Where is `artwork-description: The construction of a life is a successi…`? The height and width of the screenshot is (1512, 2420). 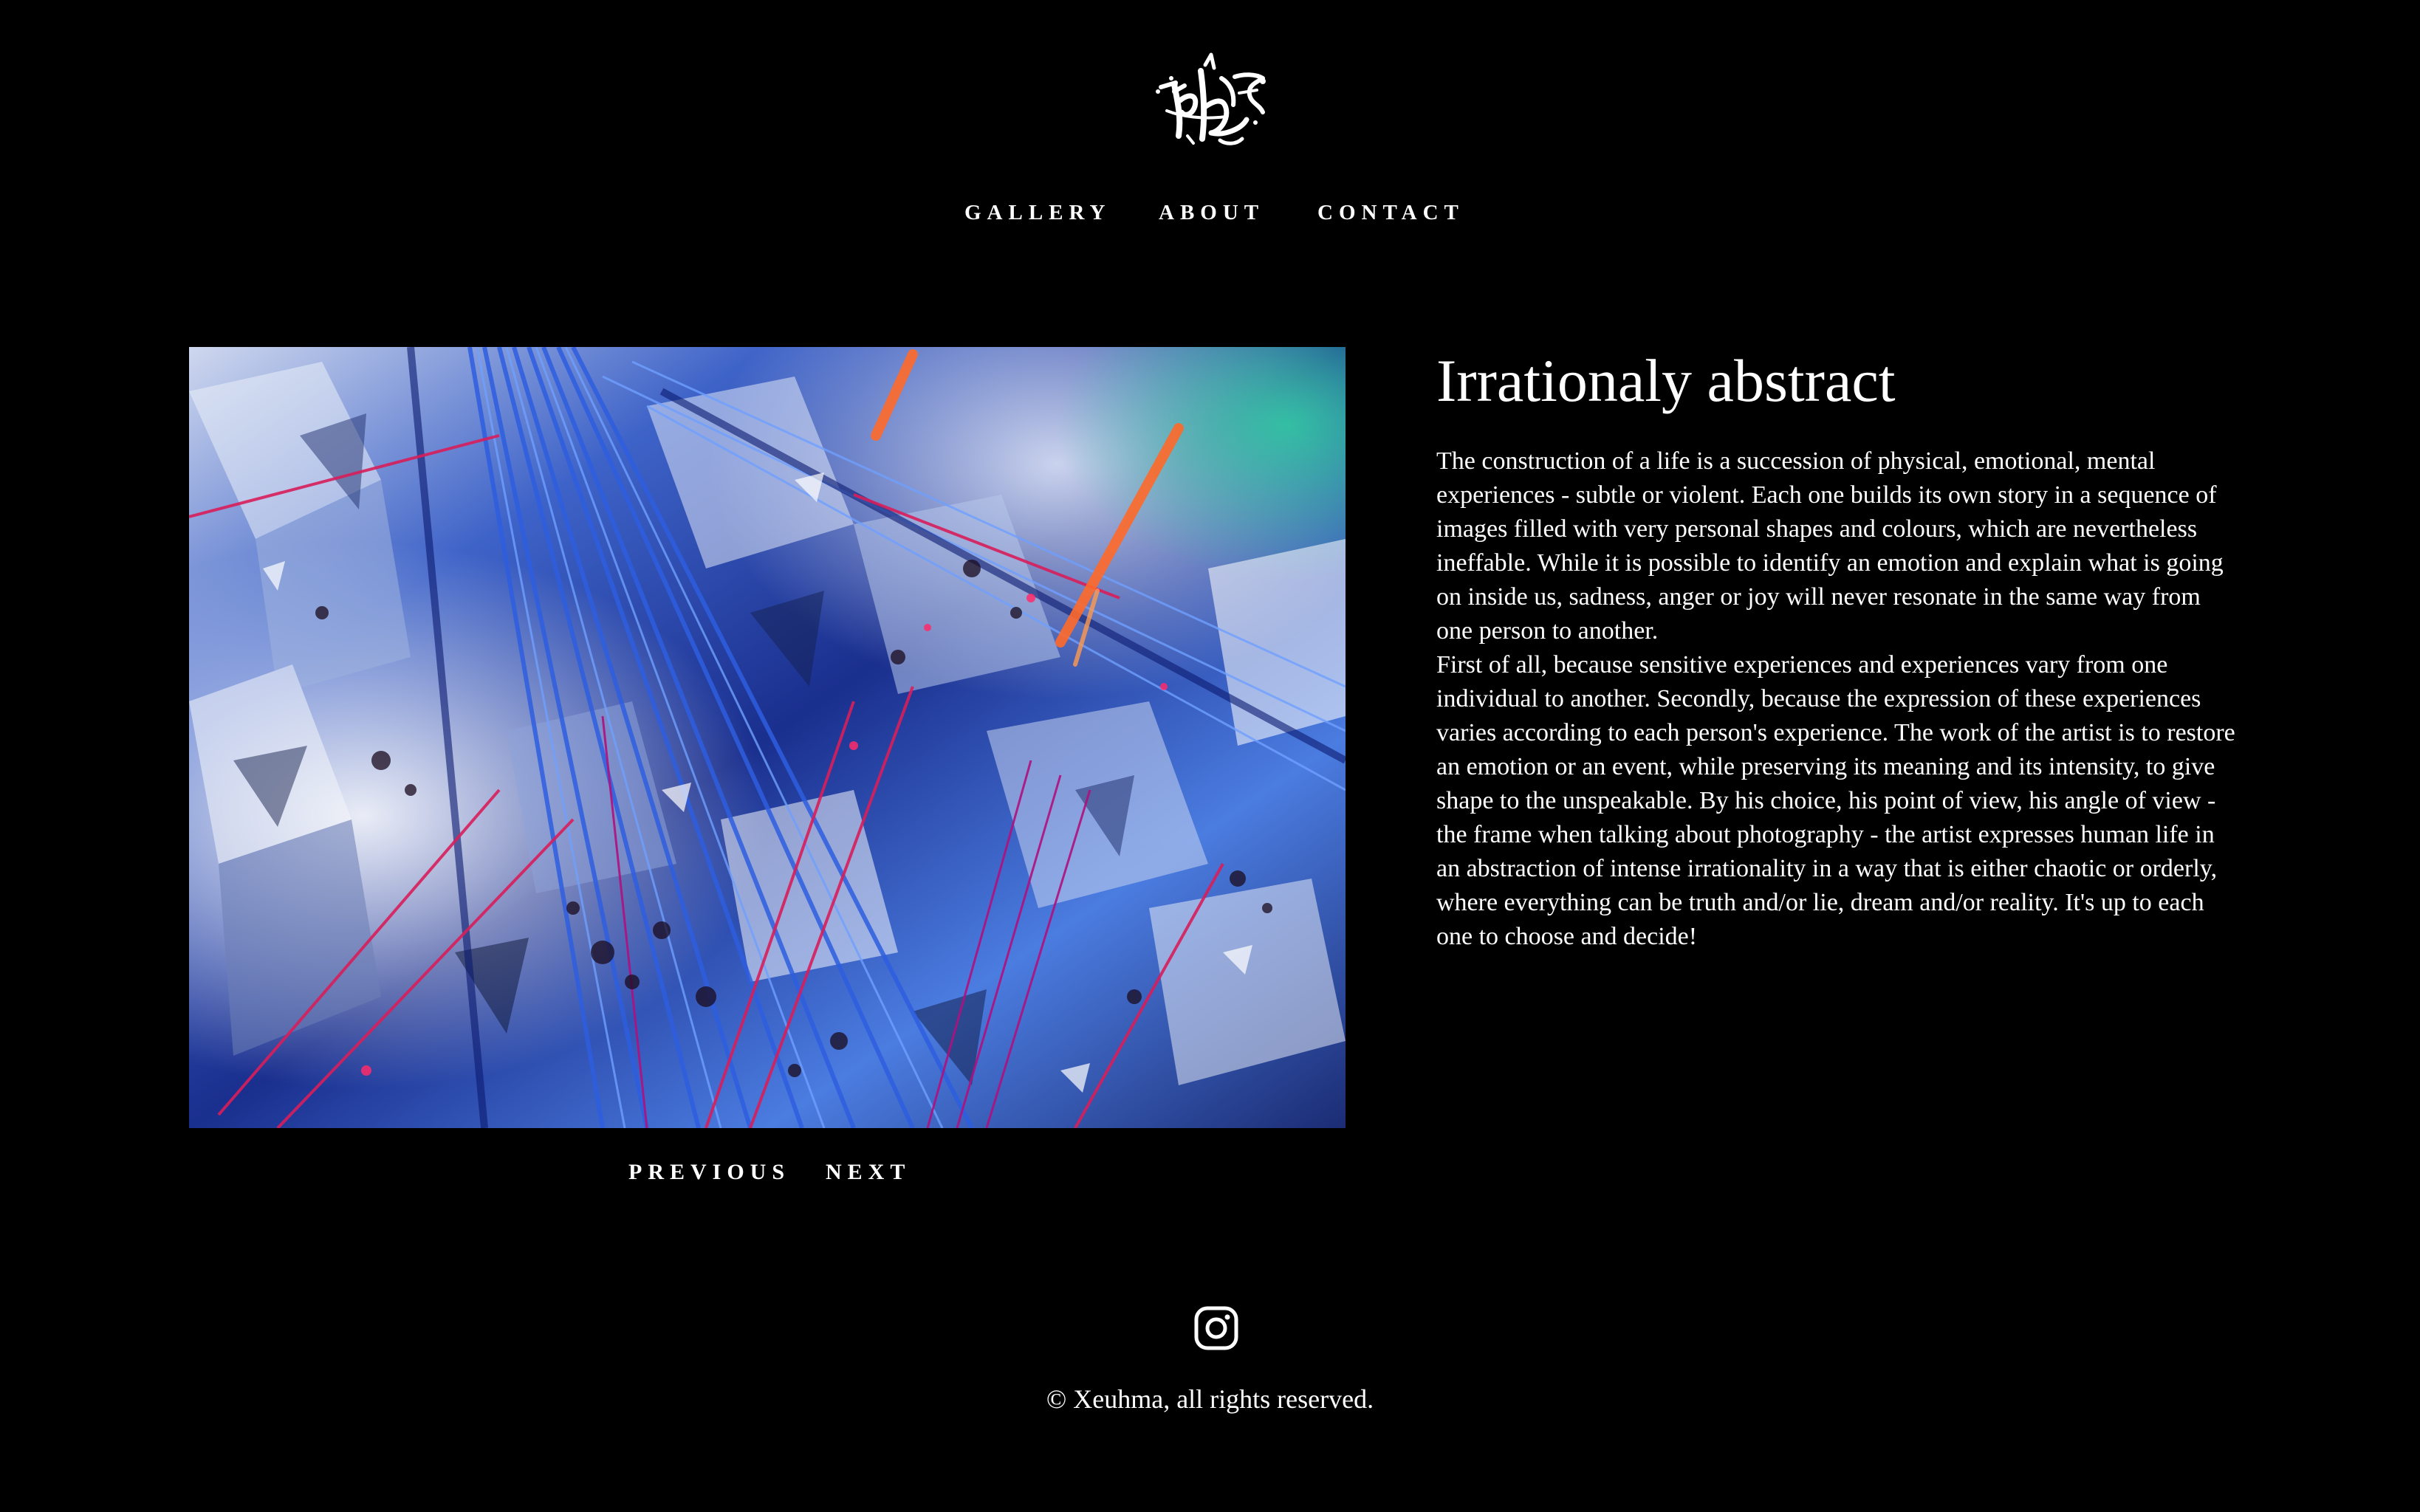
artwork-description: The construction of a life is a successi… is located at coordinates (1838, 699).